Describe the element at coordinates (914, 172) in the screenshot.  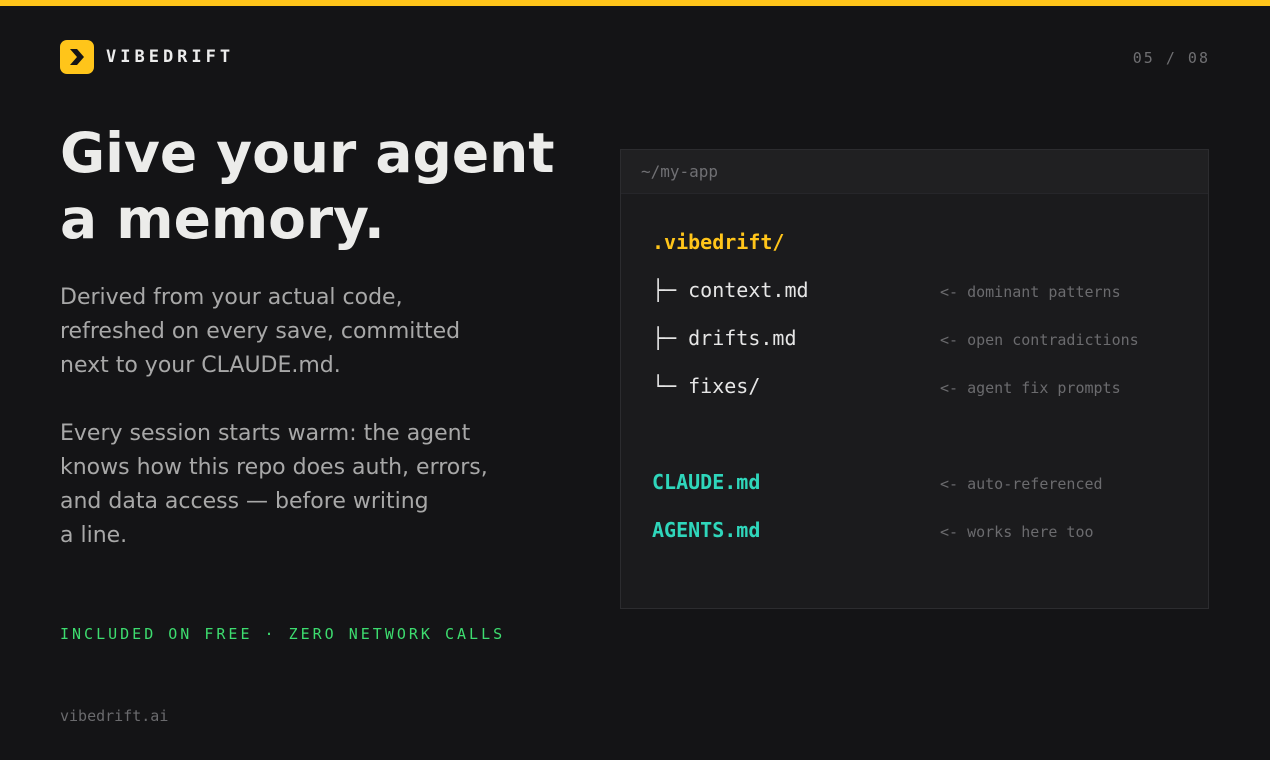
I see `terminal-header: ~/my-app` at that location.